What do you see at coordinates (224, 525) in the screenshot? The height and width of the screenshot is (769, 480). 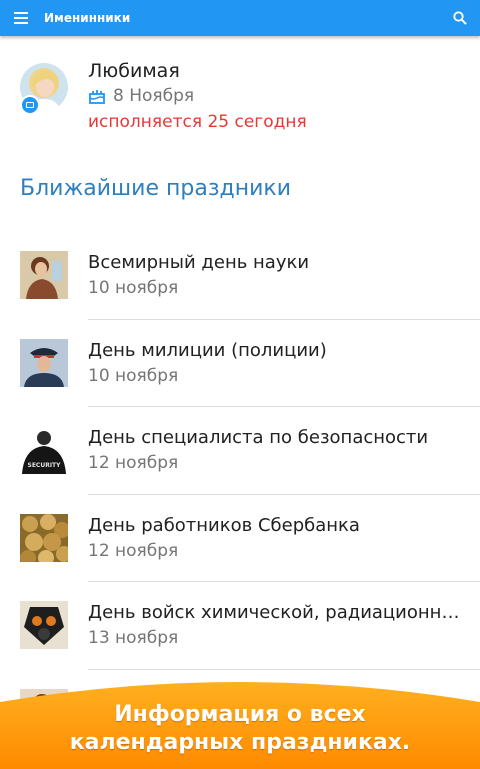 I see `holiday-name: День работников Сбербанка` at bounding box center [224, 525].